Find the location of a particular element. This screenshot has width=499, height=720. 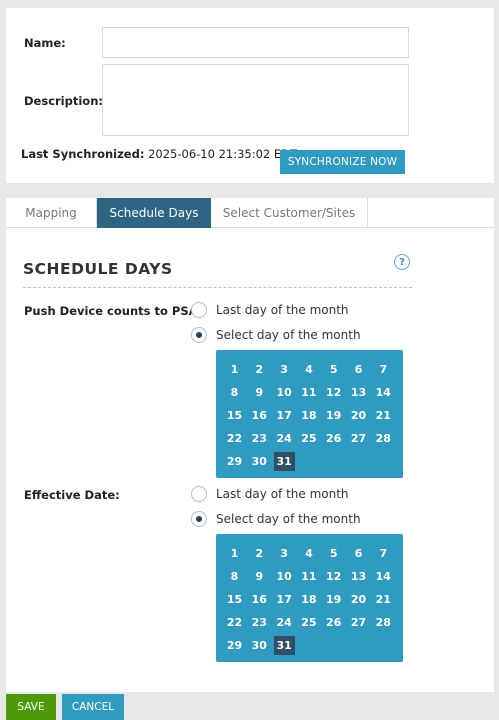

synchronize-now-button: SYNCHRONIZE NOW is located at coordinates (342, 162).